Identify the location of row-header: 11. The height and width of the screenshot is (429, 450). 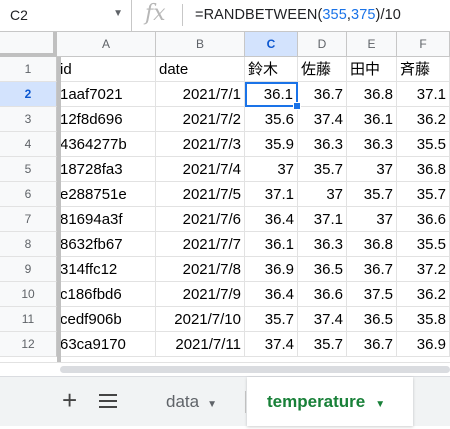
(28, 319).